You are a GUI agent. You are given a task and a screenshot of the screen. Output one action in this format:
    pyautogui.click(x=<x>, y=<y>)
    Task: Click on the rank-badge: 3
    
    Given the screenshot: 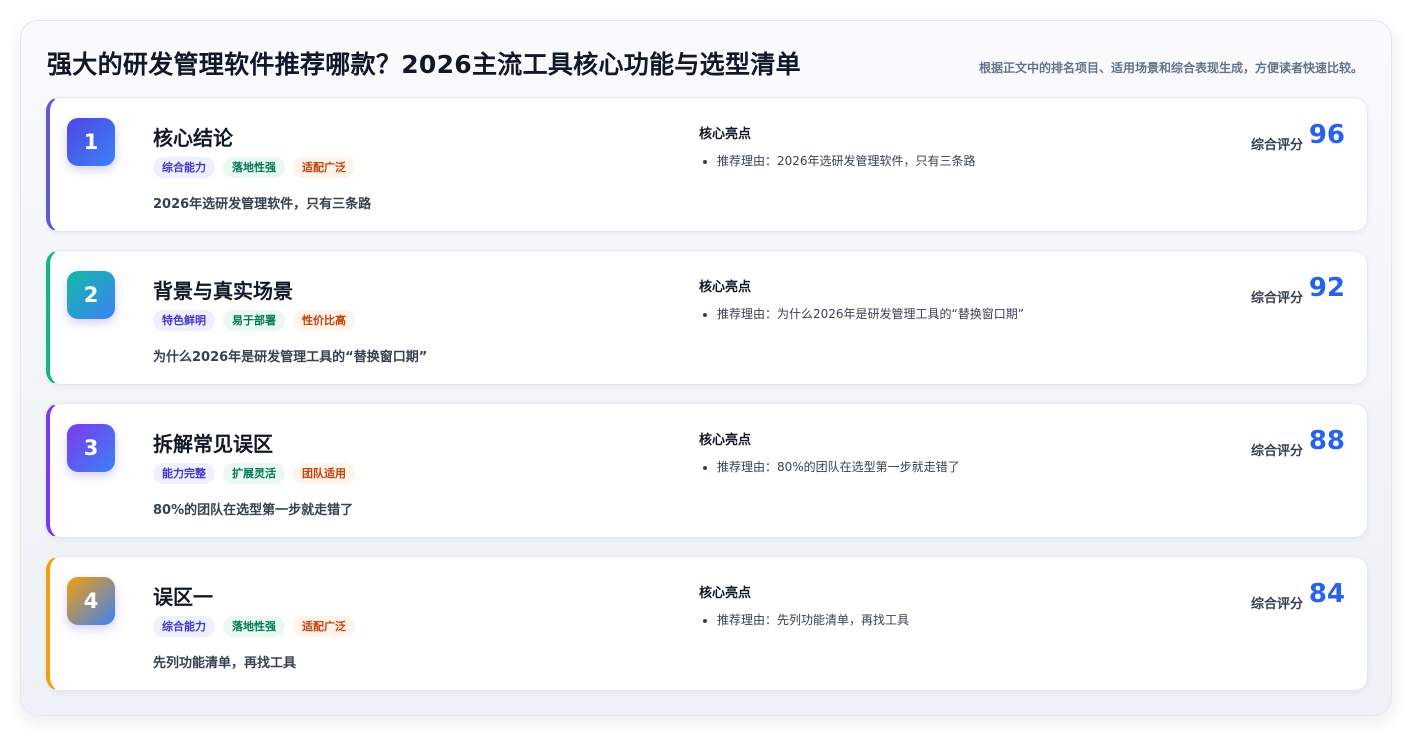 What is the action you would take?
    pyautogui.click(x=91, y=448)
    